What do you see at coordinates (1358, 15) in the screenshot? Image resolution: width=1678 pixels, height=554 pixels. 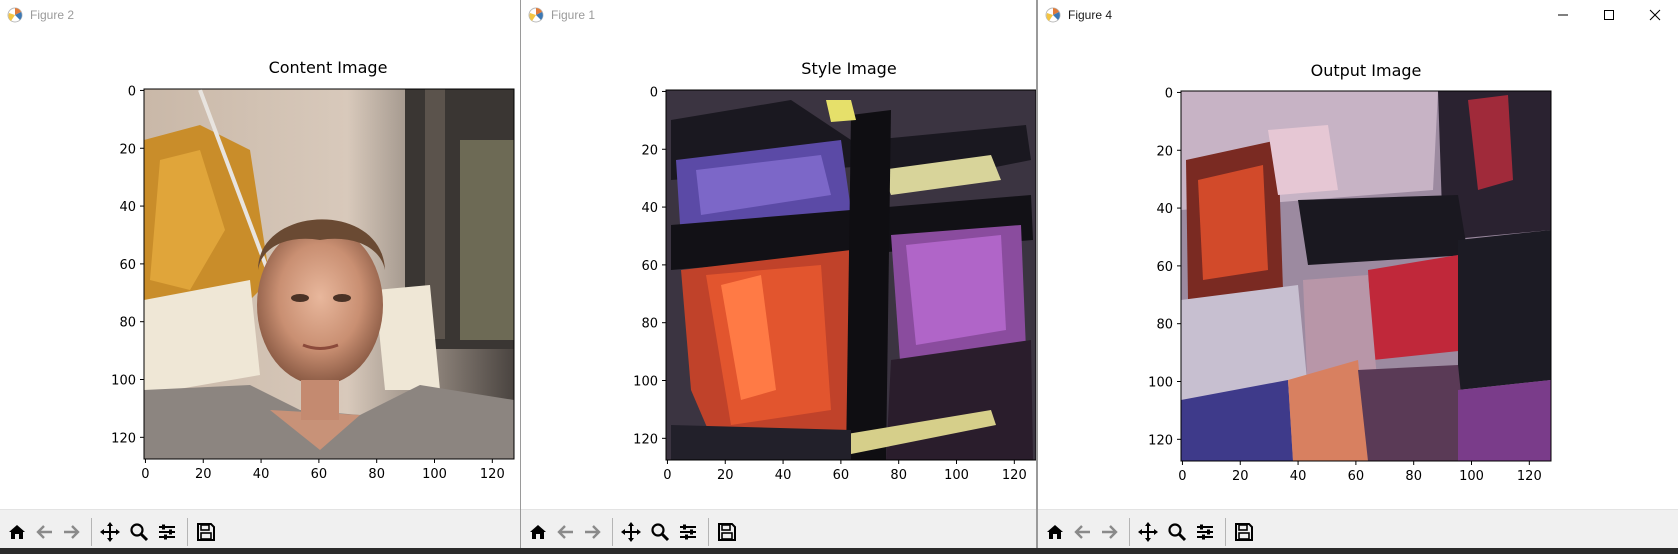 I see `window-titlebar: Figure 4` at bounding box center [1358, 15].